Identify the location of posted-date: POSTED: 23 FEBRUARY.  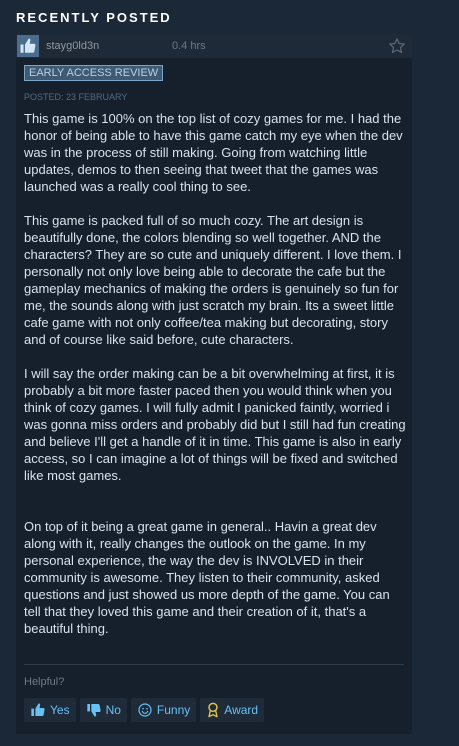
(76, 97).